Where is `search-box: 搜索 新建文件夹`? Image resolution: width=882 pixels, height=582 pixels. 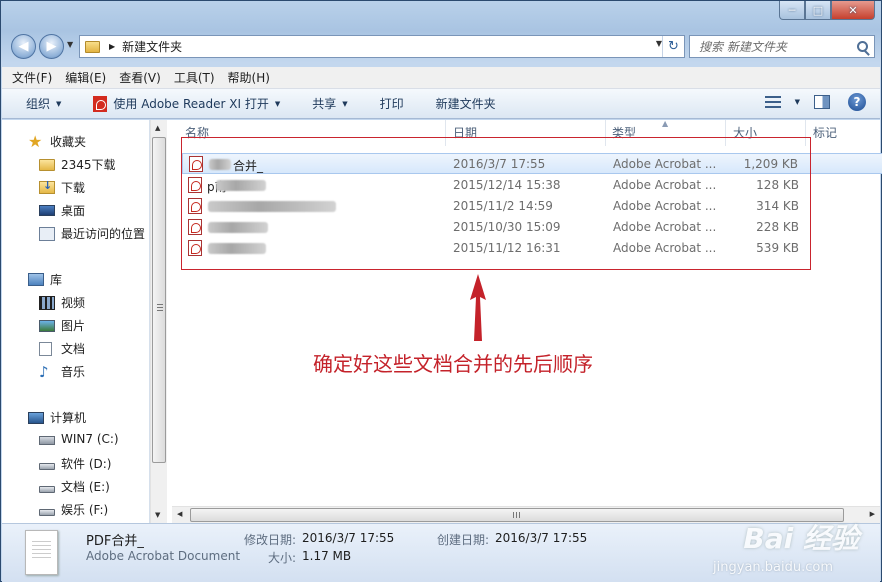 search-box: 搜索 新建文件夹 is located at coordinates (782, 46).